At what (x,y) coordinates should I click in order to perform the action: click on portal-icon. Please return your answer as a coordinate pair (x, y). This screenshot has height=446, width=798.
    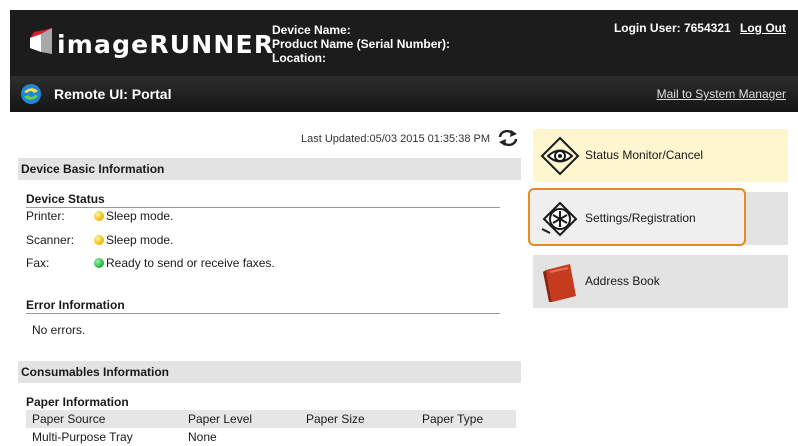
    Looking at the image, I should click on (31, 94).